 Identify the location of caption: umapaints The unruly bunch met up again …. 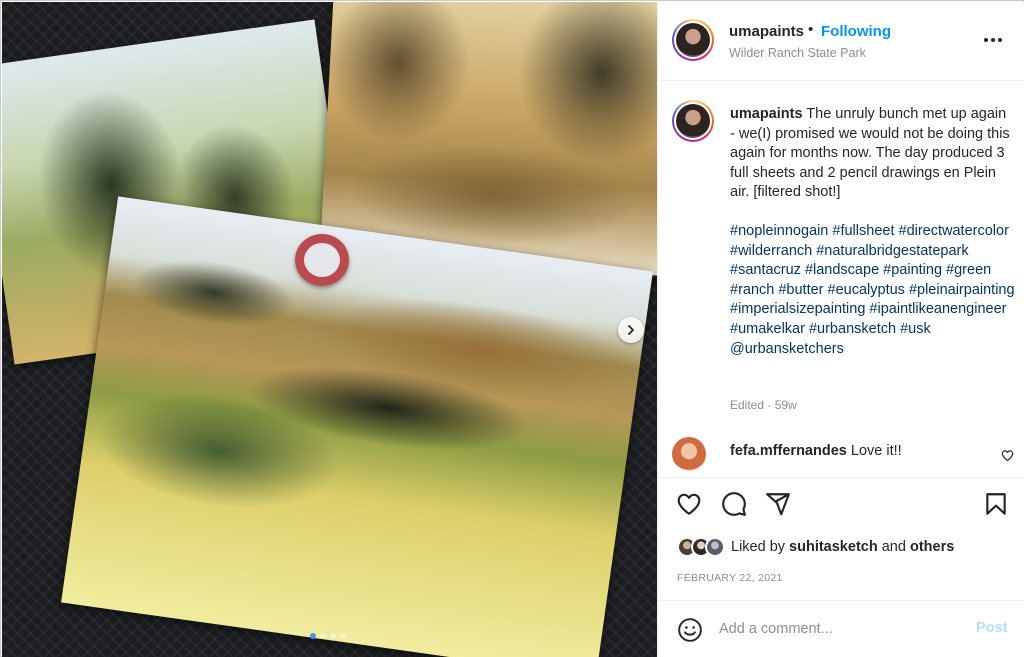
(872, 154).